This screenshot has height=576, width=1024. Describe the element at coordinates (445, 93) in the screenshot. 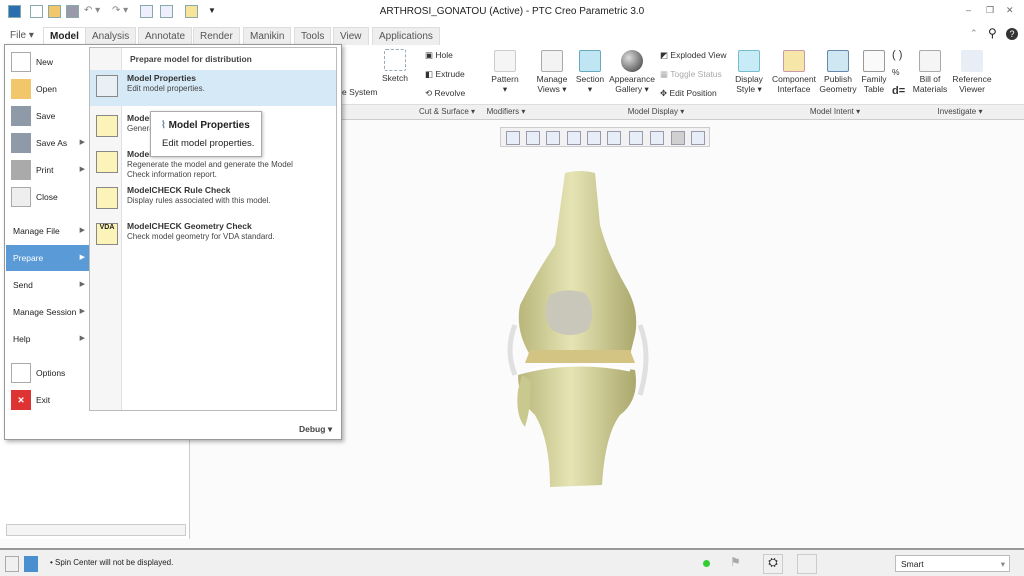

I see `revolve-button: ⟲ Revolve` at that location.